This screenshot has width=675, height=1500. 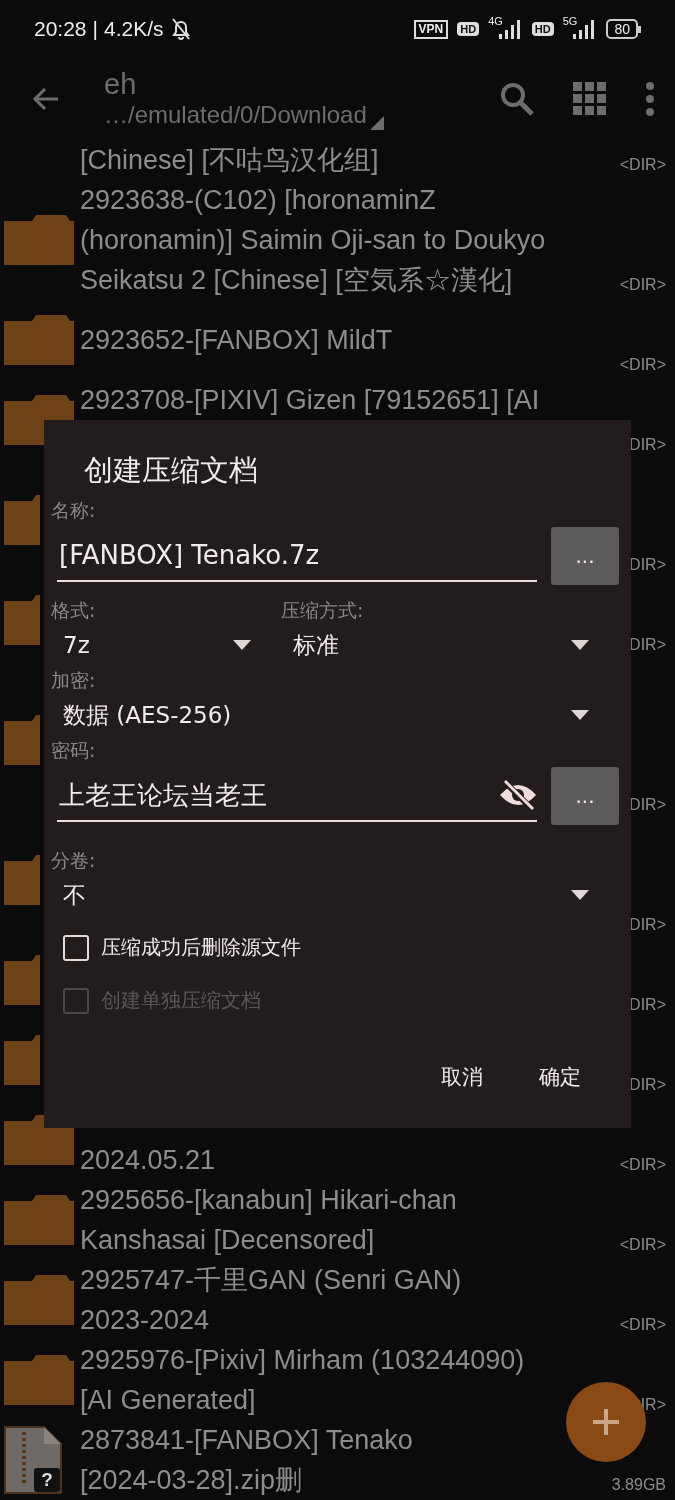 I want to click on plus-icon, so click(x=606, y=1422).